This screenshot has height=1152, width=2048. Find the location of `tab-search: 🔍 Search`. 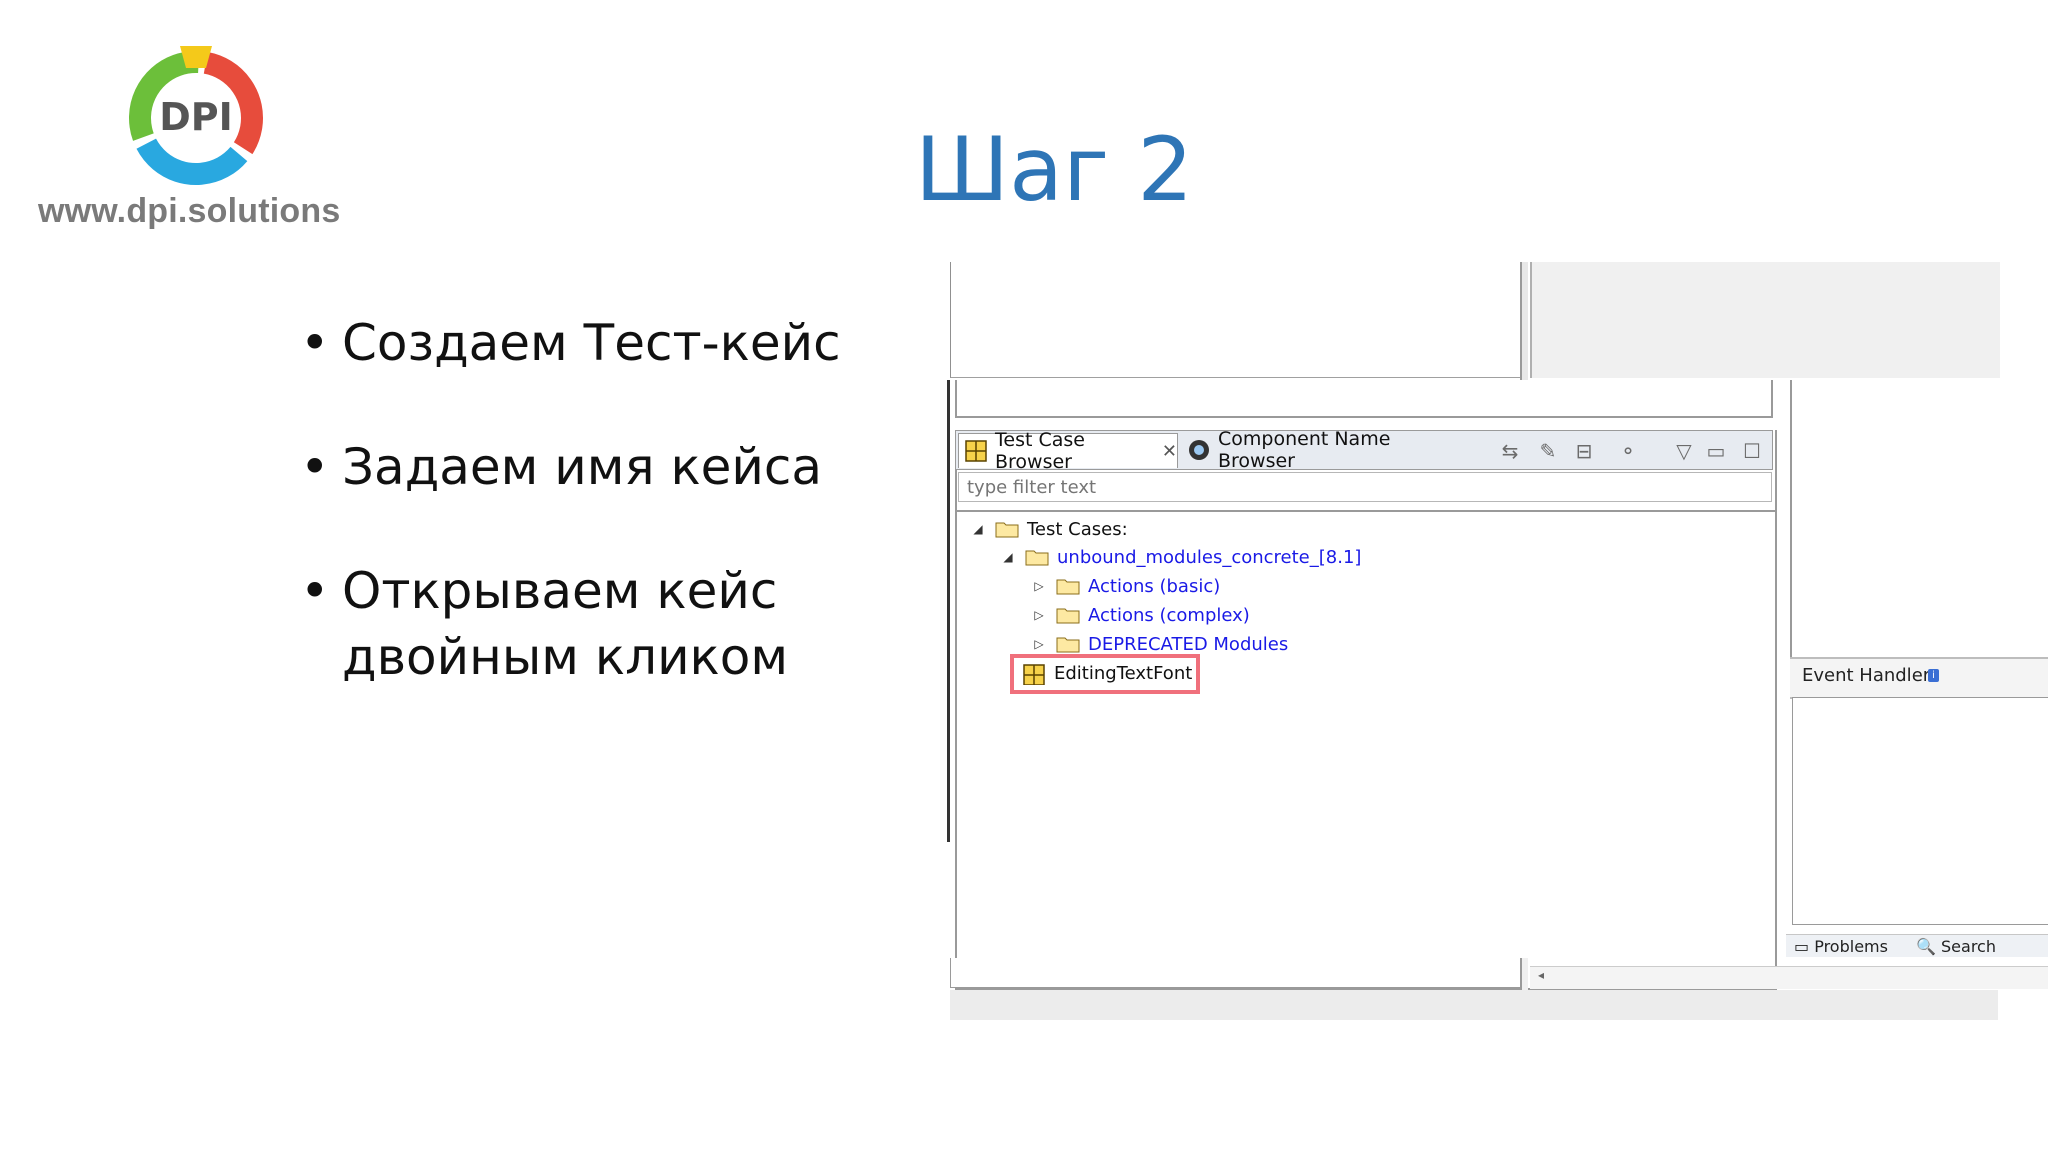

tab-search: 🔍 Search is located at coordinates (1956, 946).